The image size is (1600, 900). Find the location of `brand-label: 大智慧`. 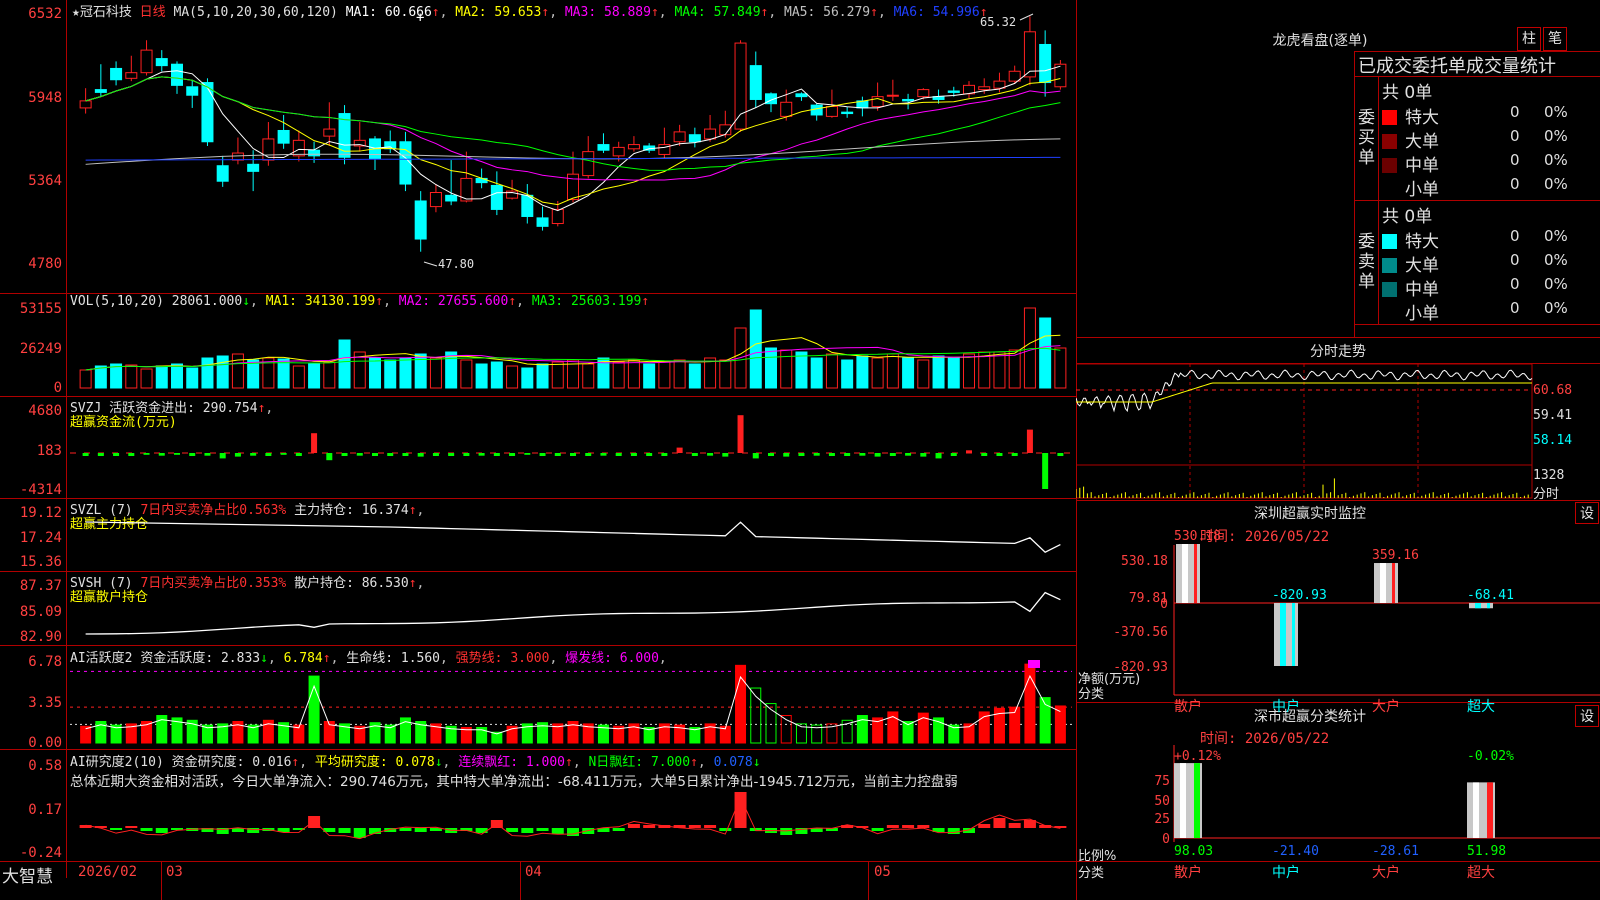

brand-label: 大智慧 is located at coordinates (27, 877).